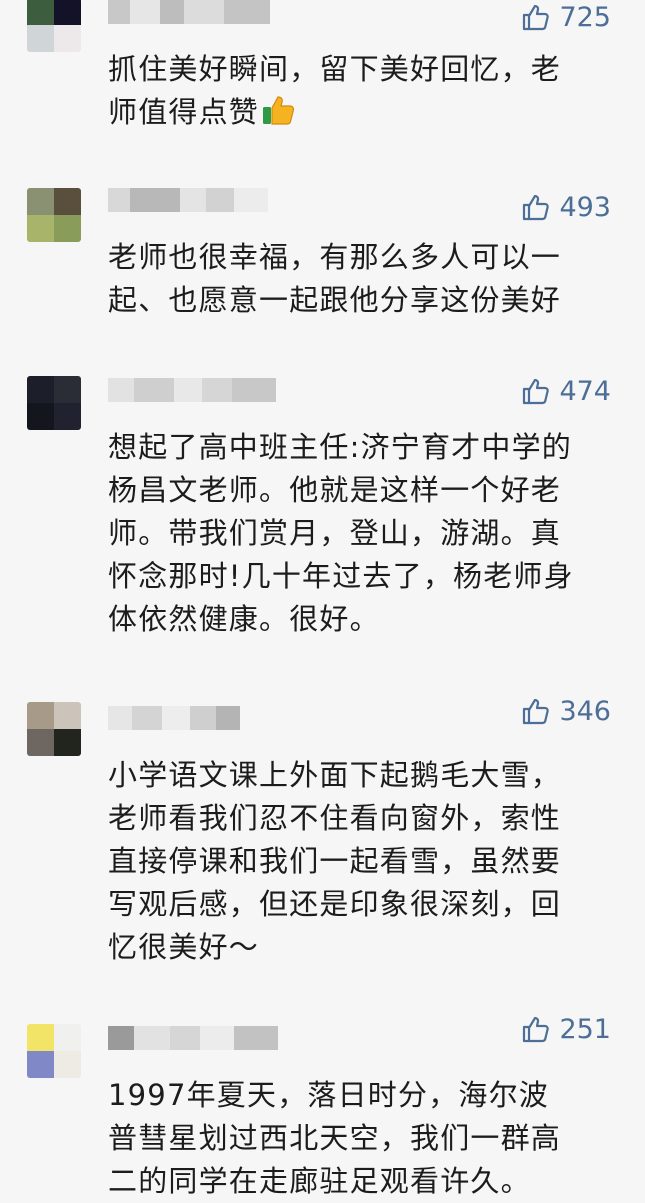  I want to click on like-count: 725, so click(585, 17).